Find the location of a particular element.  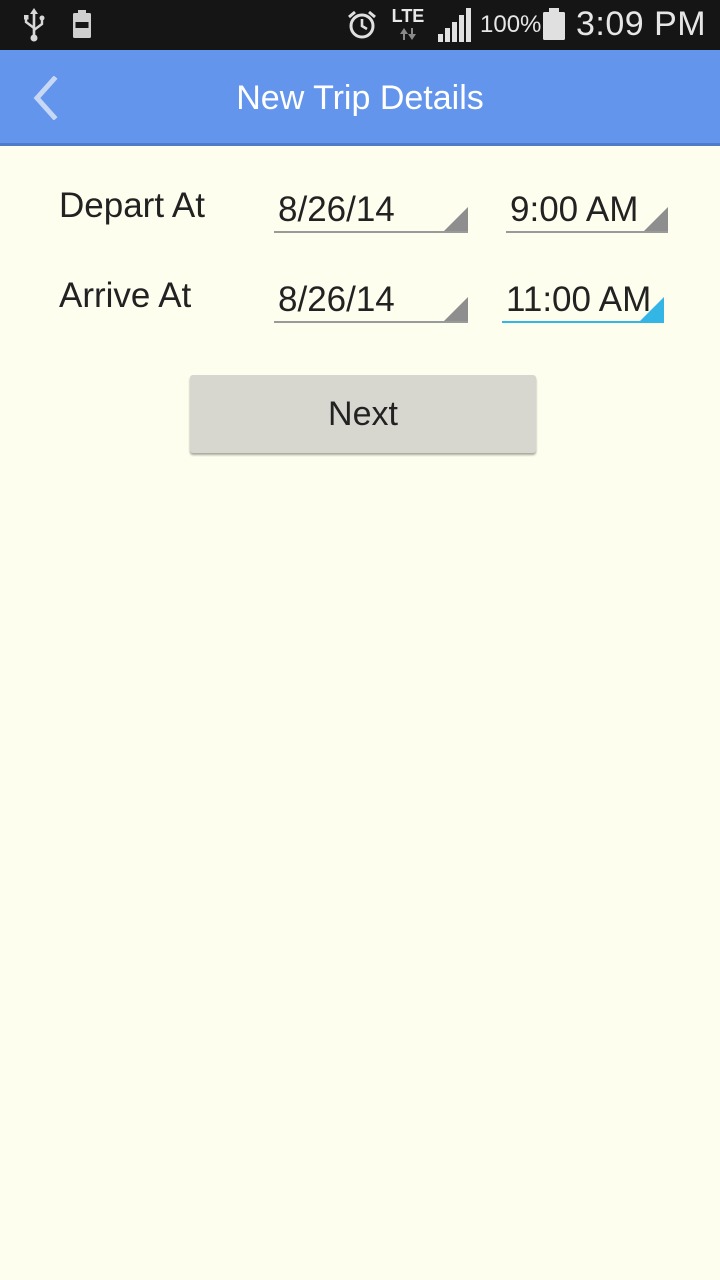

clock: 3:09 PM is located at coordinates (641, 24).